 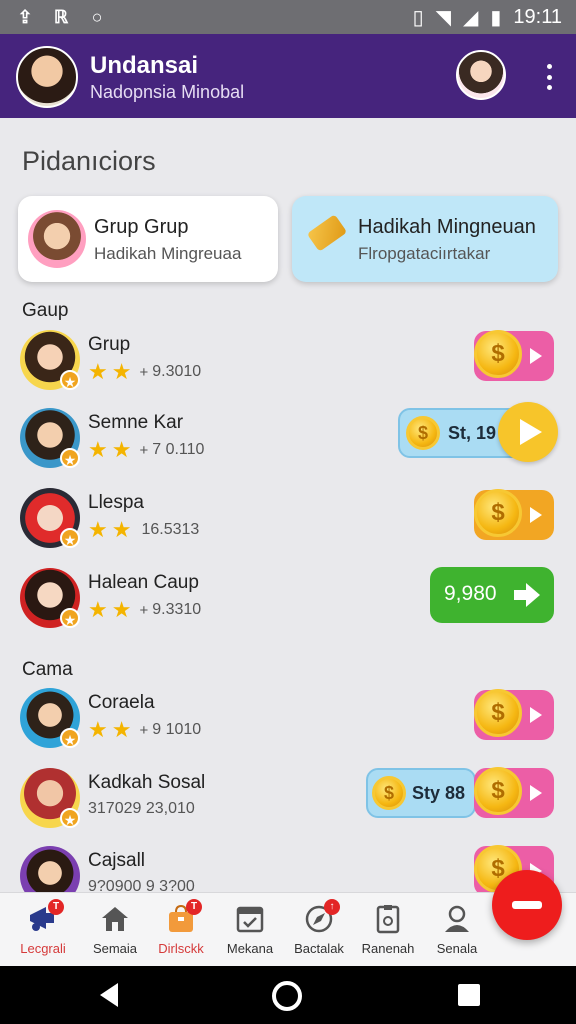 What do you see at coordinates (170, 529) in the screenshot?
I see `item-value: 16.5313` at bounding box center [170, 529].